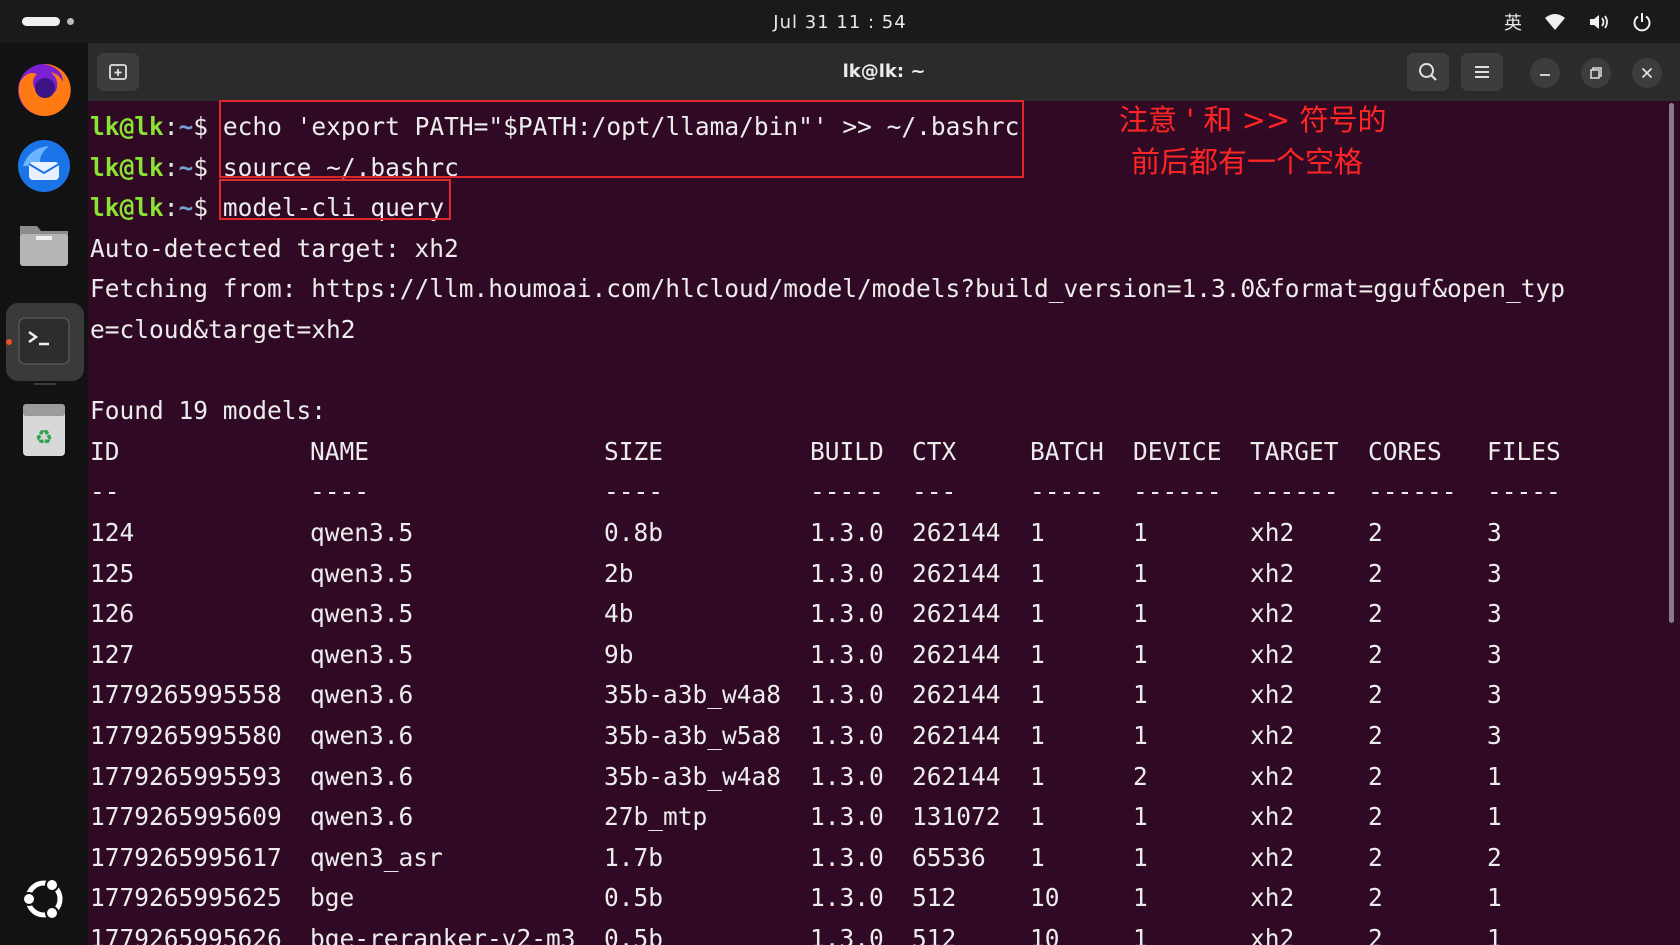  What do you see at coordinates (44, 899) in the screenshot?
I see `ubuntu-logo-icon` at bounding box center [44, 899].